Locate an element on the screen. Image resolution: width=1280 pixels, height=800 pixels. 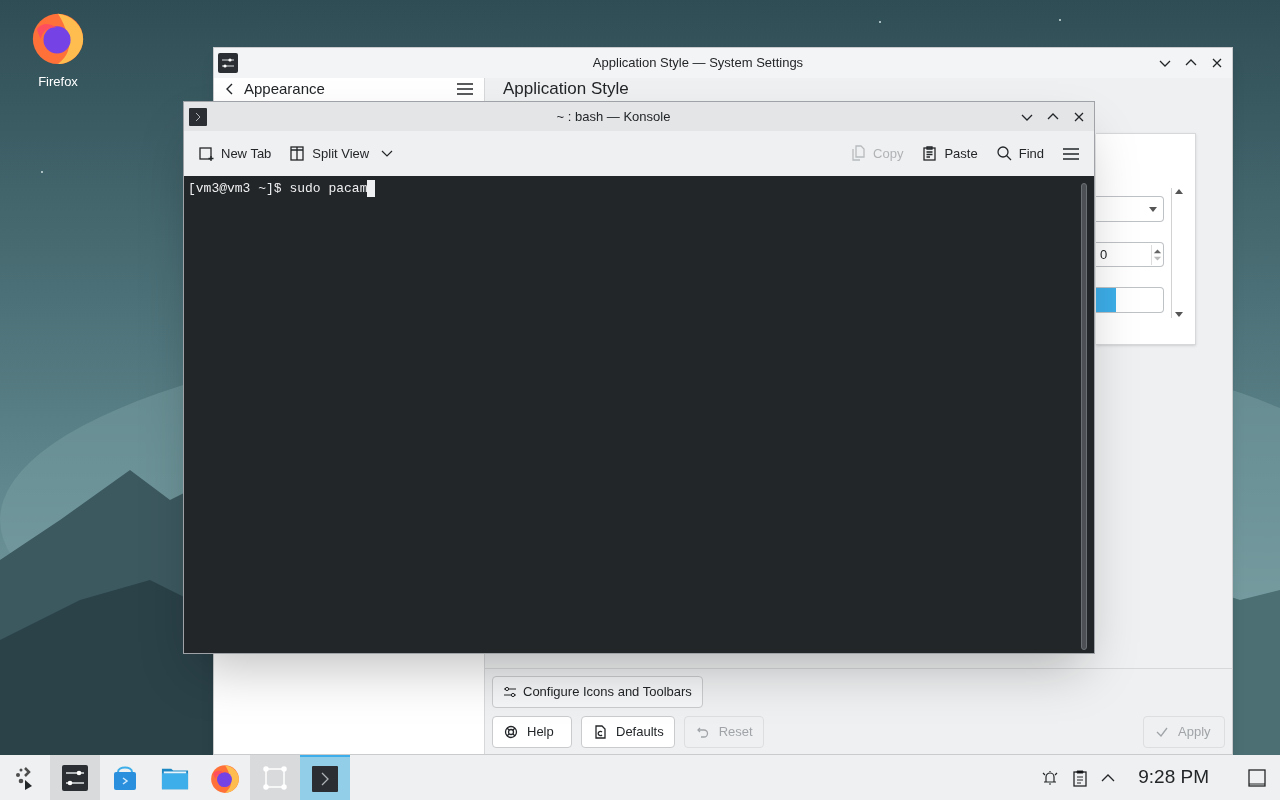
window-title: Application Style — System Settings is located at coordinates (698, 63).